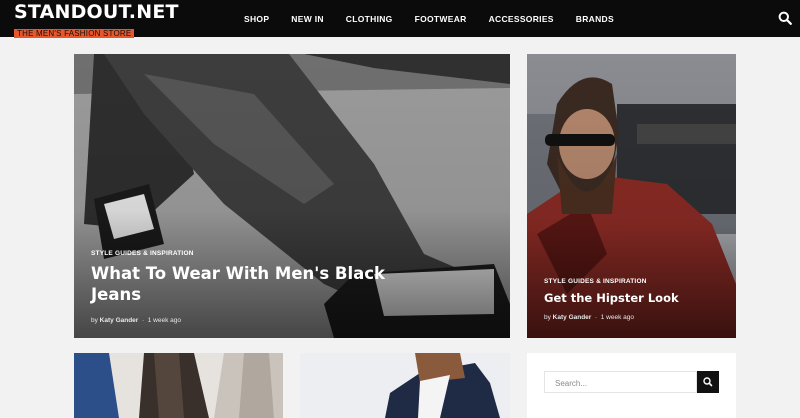  What do you see at coordinates (441, 19) in the screenshot?
I see `nav-item-footwear: FOOTWEAR` at bounding box center [441, 19].